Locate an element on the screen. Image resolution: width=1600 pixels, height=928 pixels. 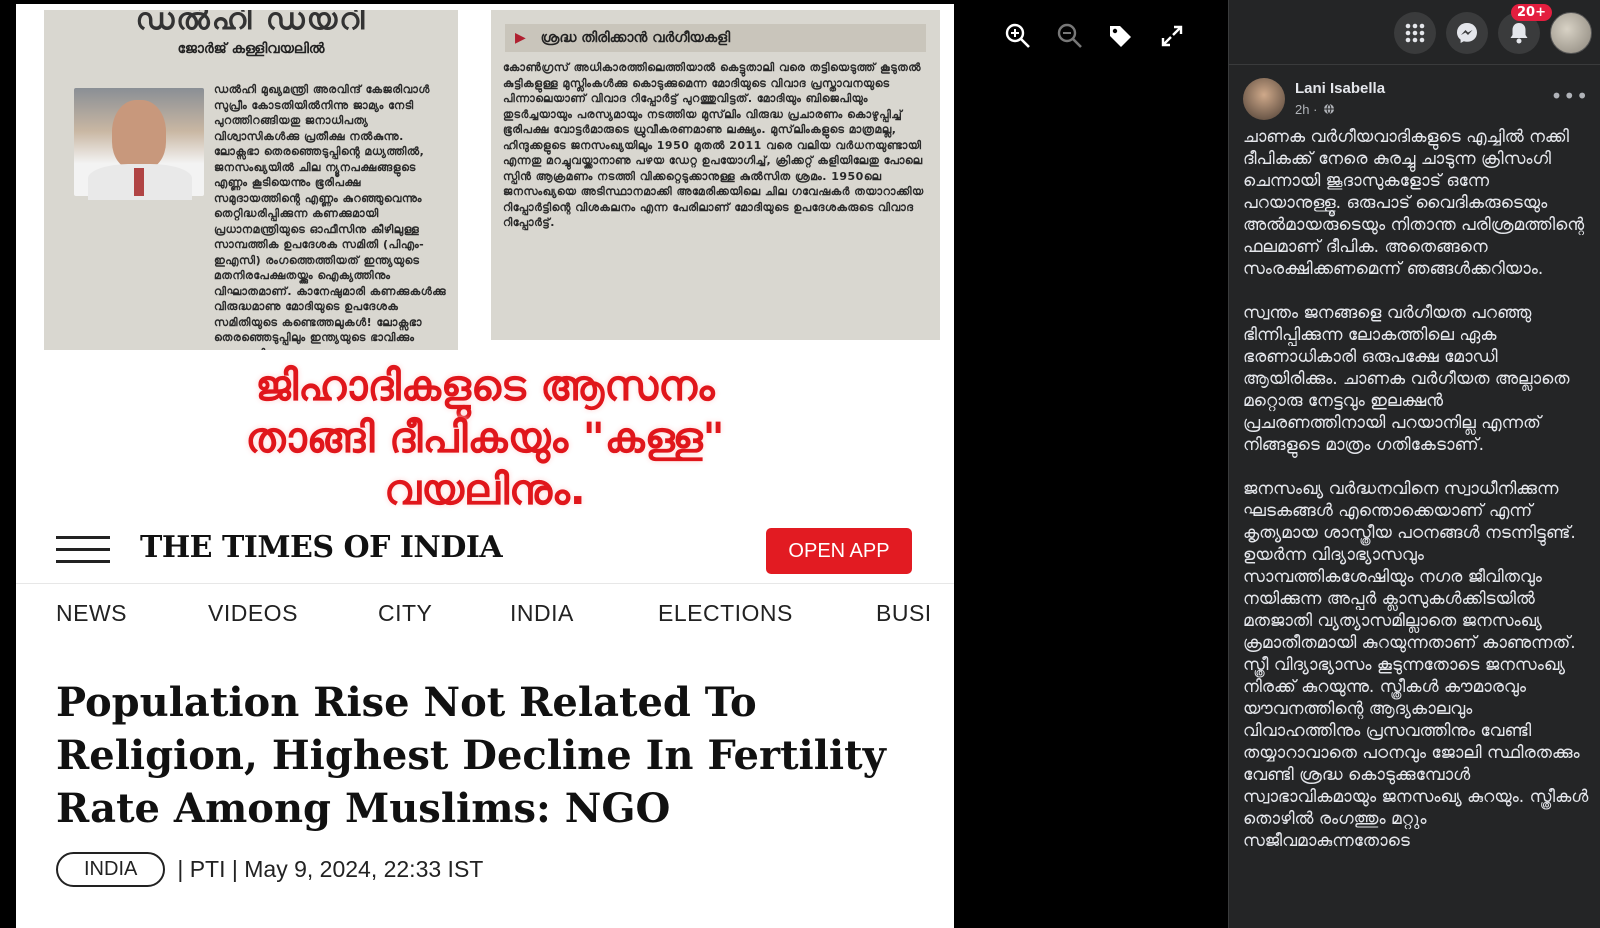
post-header: Lani Isabella 2h · ••• is located at coordinates (1416, 100).